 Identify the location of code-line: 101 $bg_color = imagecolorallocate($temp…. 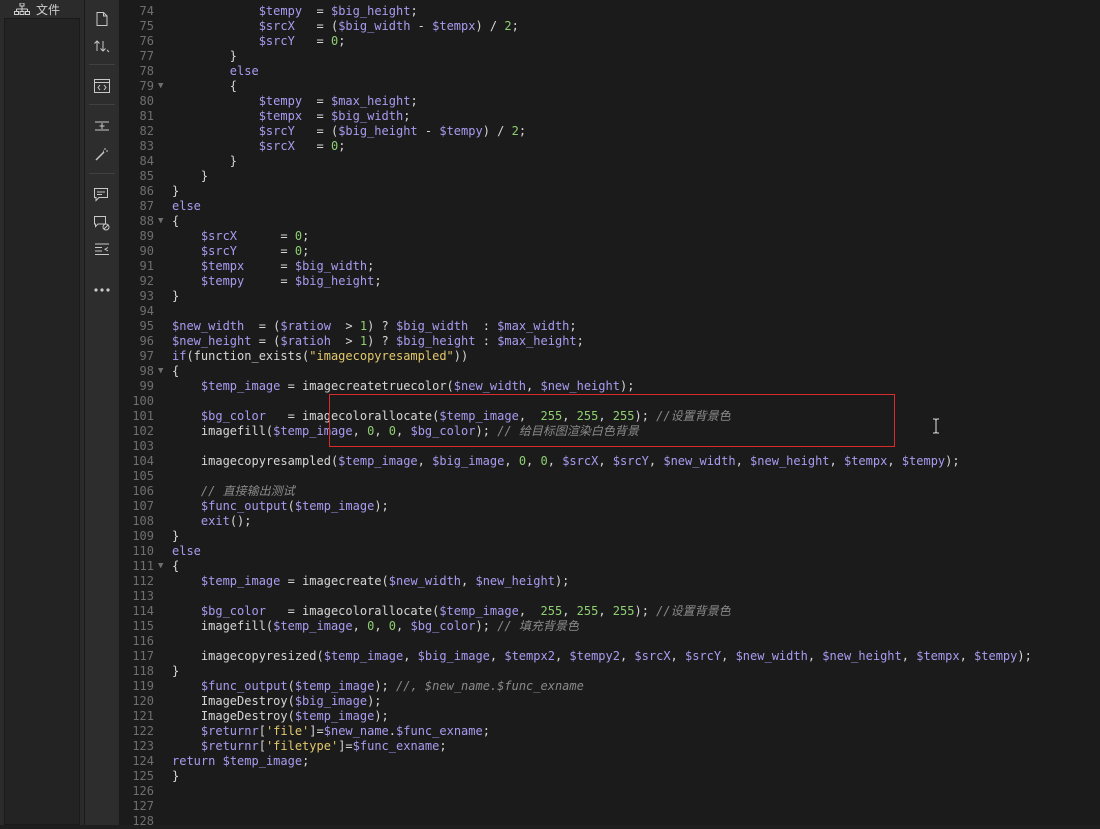
(610, 416).